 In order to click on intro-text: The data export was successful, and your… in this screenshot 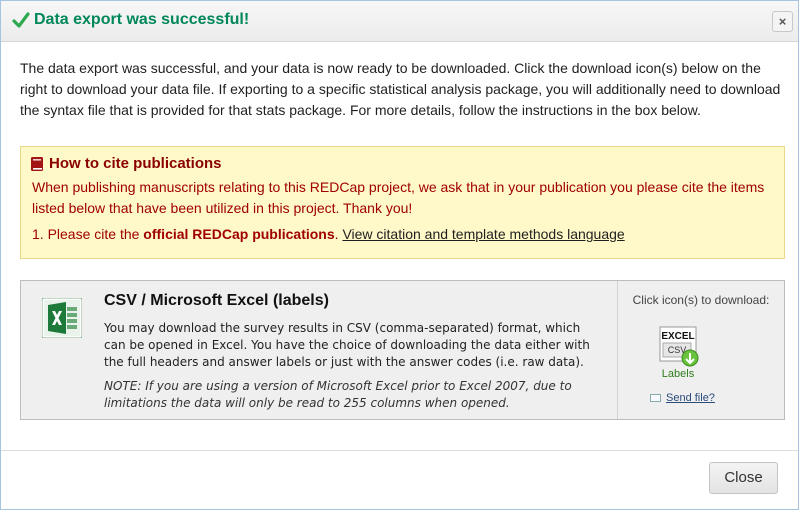, I will do `click(400, 89)`.